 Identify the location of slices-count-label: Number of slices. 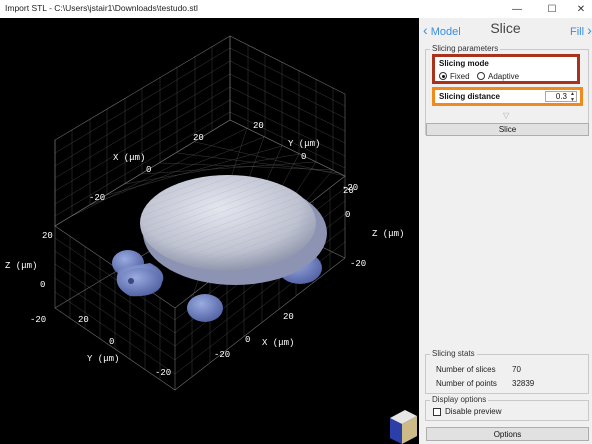
(466, 369).